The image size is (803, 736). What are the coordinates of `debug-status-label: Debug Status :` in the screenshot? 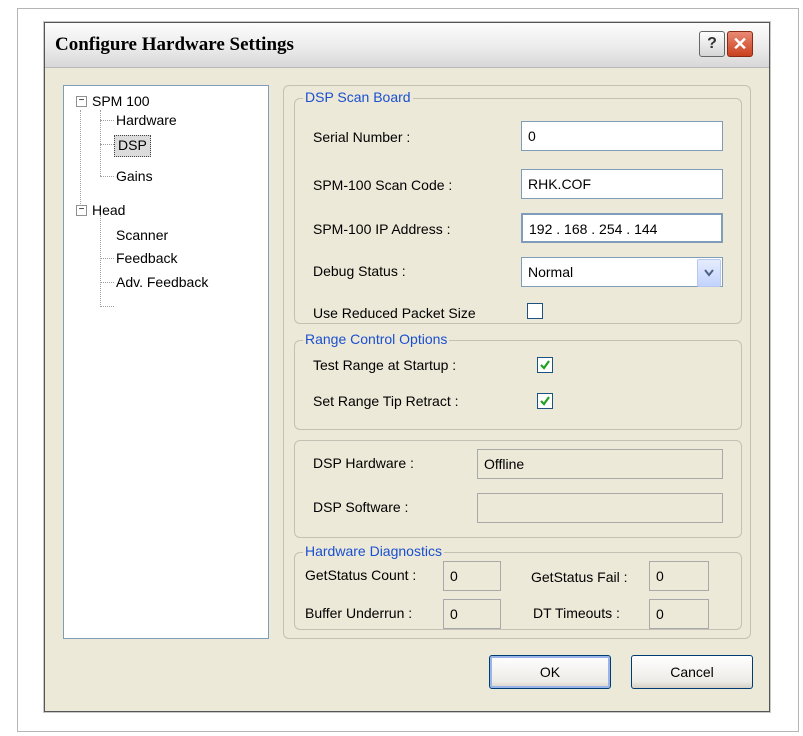 It's located at (359, 271).